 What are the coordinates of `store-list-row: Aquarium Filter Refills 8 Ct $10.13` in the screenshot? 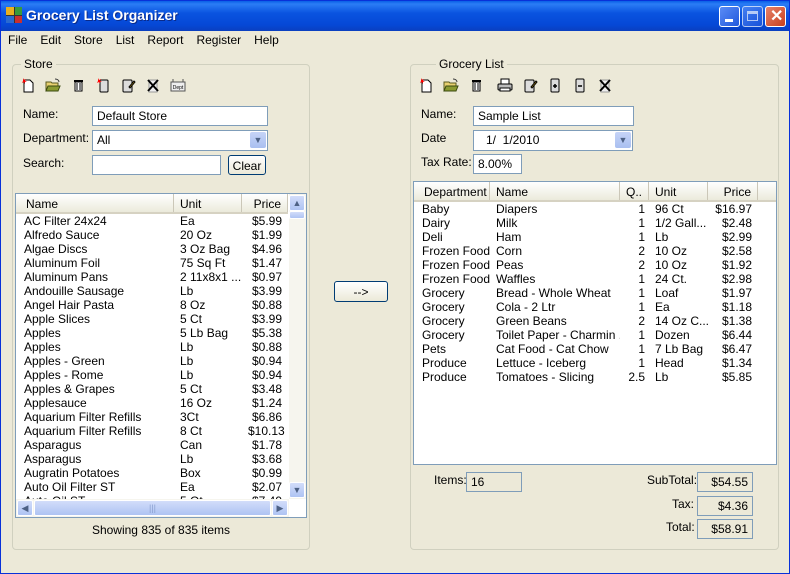 It's located at (152, 431).